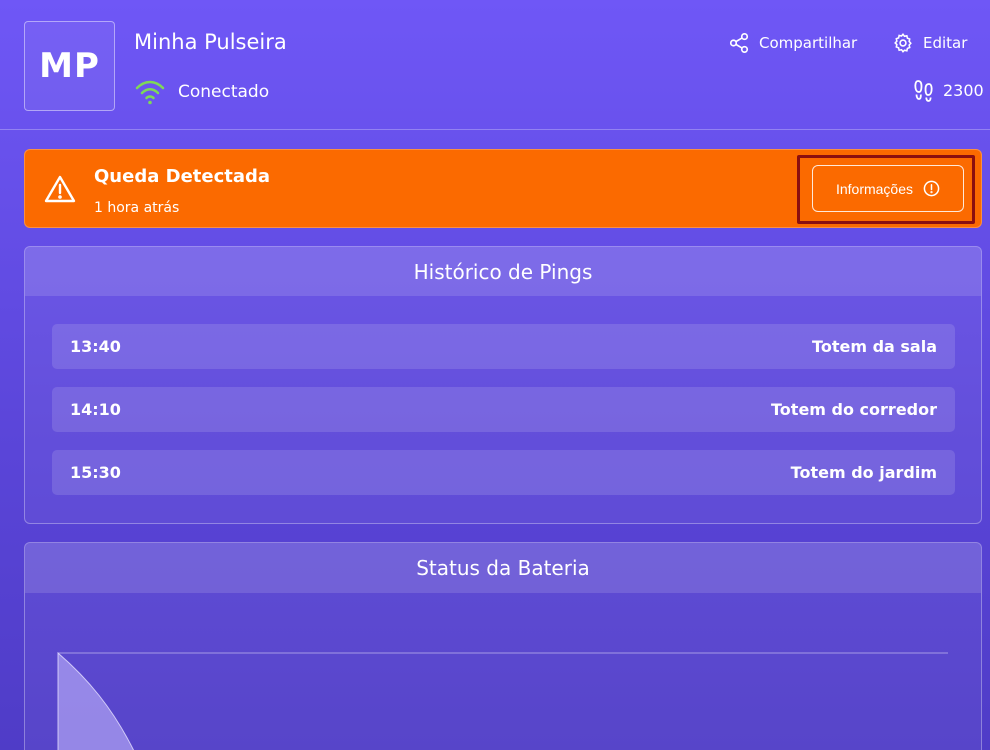 Image resolution: width=990 pixels, height=750 pixels. Describe the element at coordinates (854, 409) in the screenshot. I see `ping-location: Totem do corredor` at that location.